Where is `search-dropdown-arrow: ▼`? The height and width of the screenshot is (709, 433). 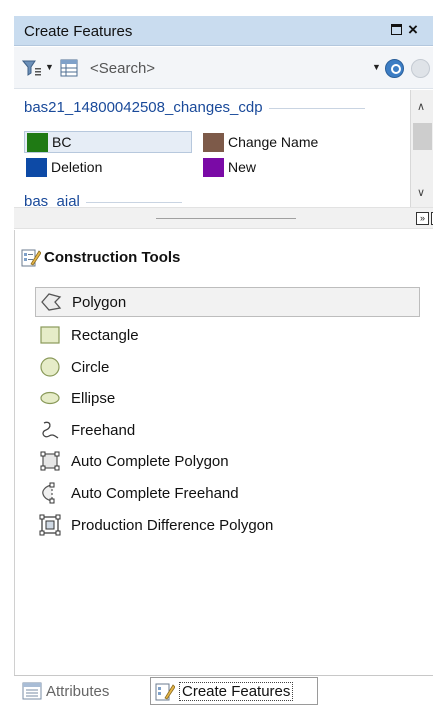 search-dropdown-arrow: ▼ is located at coordinates (376, 67).